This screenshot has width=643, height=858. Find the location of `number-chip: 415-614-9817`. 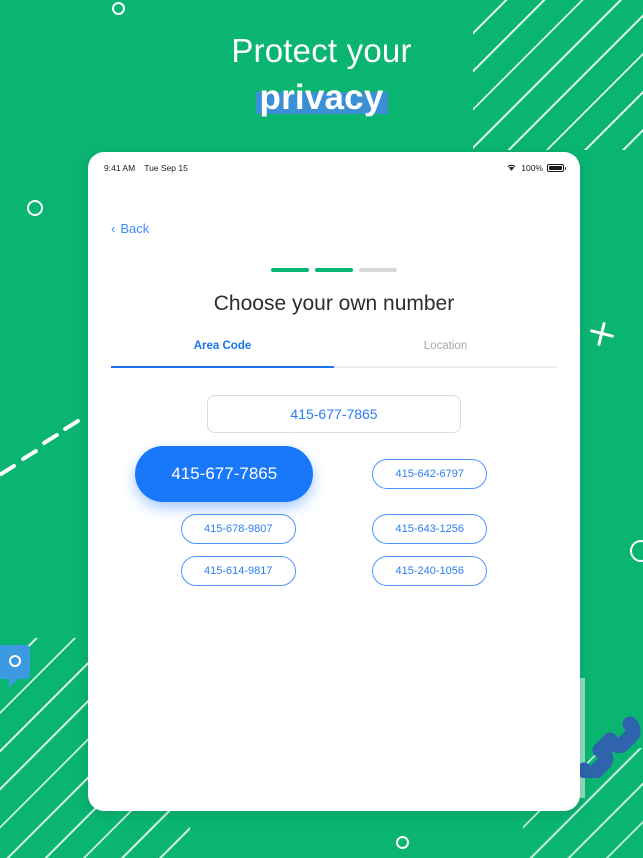

number-chip: 415-614-9817 is located at coordinates (238, 571).